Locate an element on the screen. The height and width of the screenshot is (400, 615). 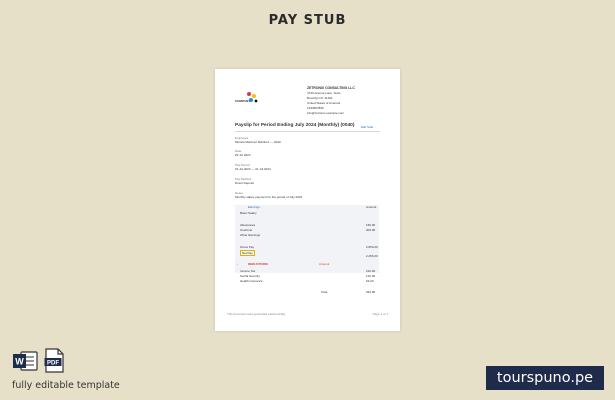
earnings-item: Basic Salary is located at coordinates (248, 213).